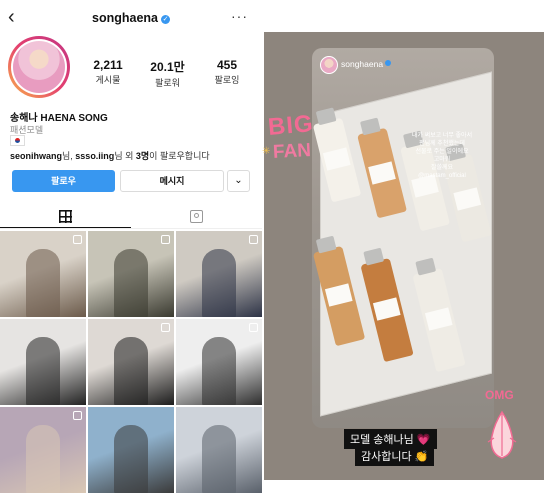  I want to click on stat-posts-label: 게시물, so click(108, 80).